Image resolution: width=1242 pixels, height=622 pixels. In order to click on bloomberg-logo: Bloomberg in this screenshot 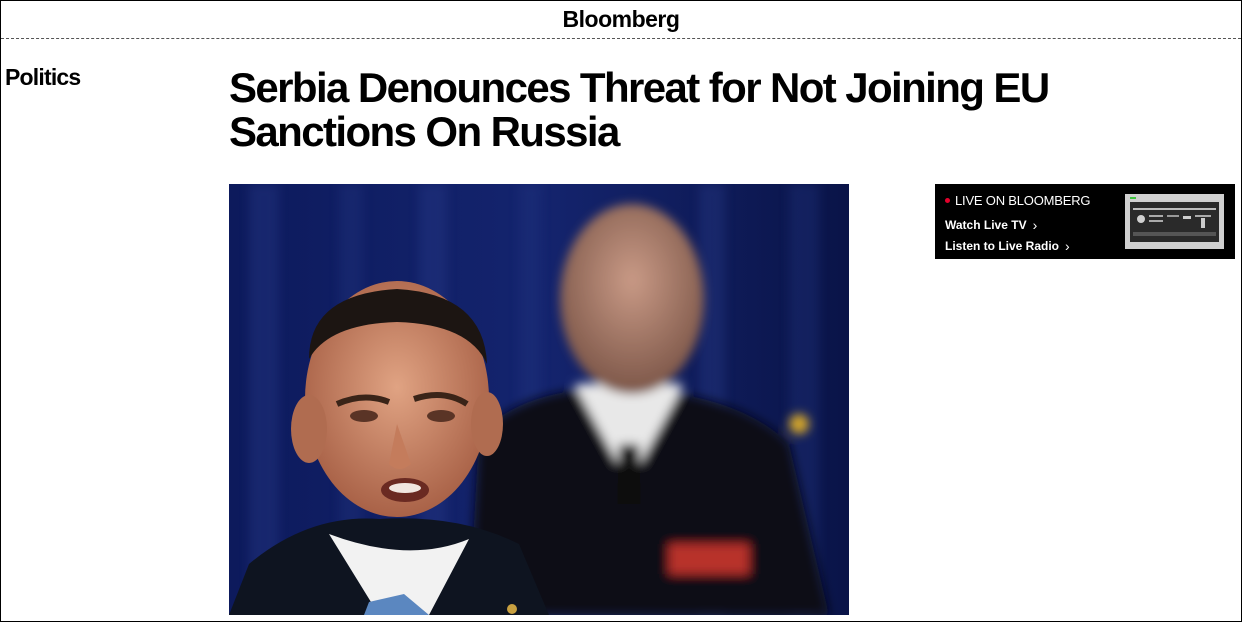, I will do `click(621, 19)`.